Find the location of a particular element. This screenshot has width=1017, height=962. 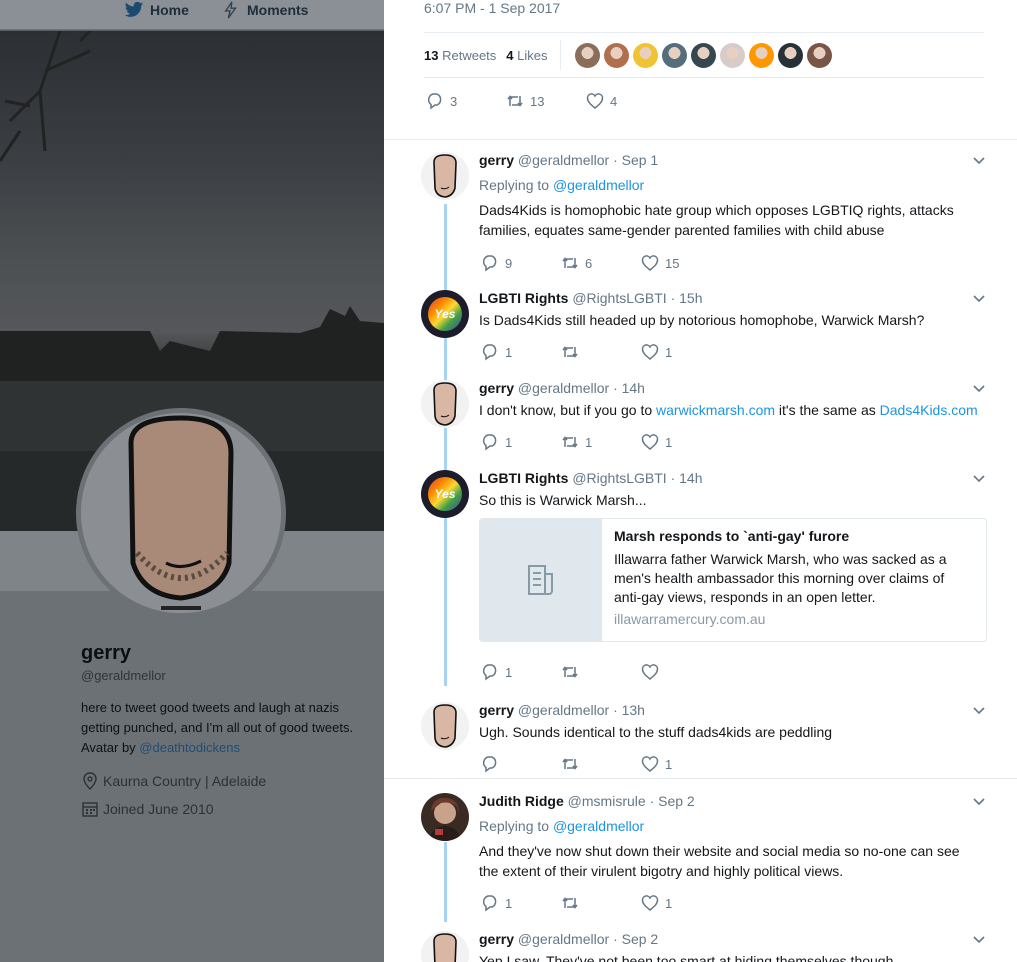

rainbow-yes-avatar-icon: Yes is located at coordinates (445, 494).